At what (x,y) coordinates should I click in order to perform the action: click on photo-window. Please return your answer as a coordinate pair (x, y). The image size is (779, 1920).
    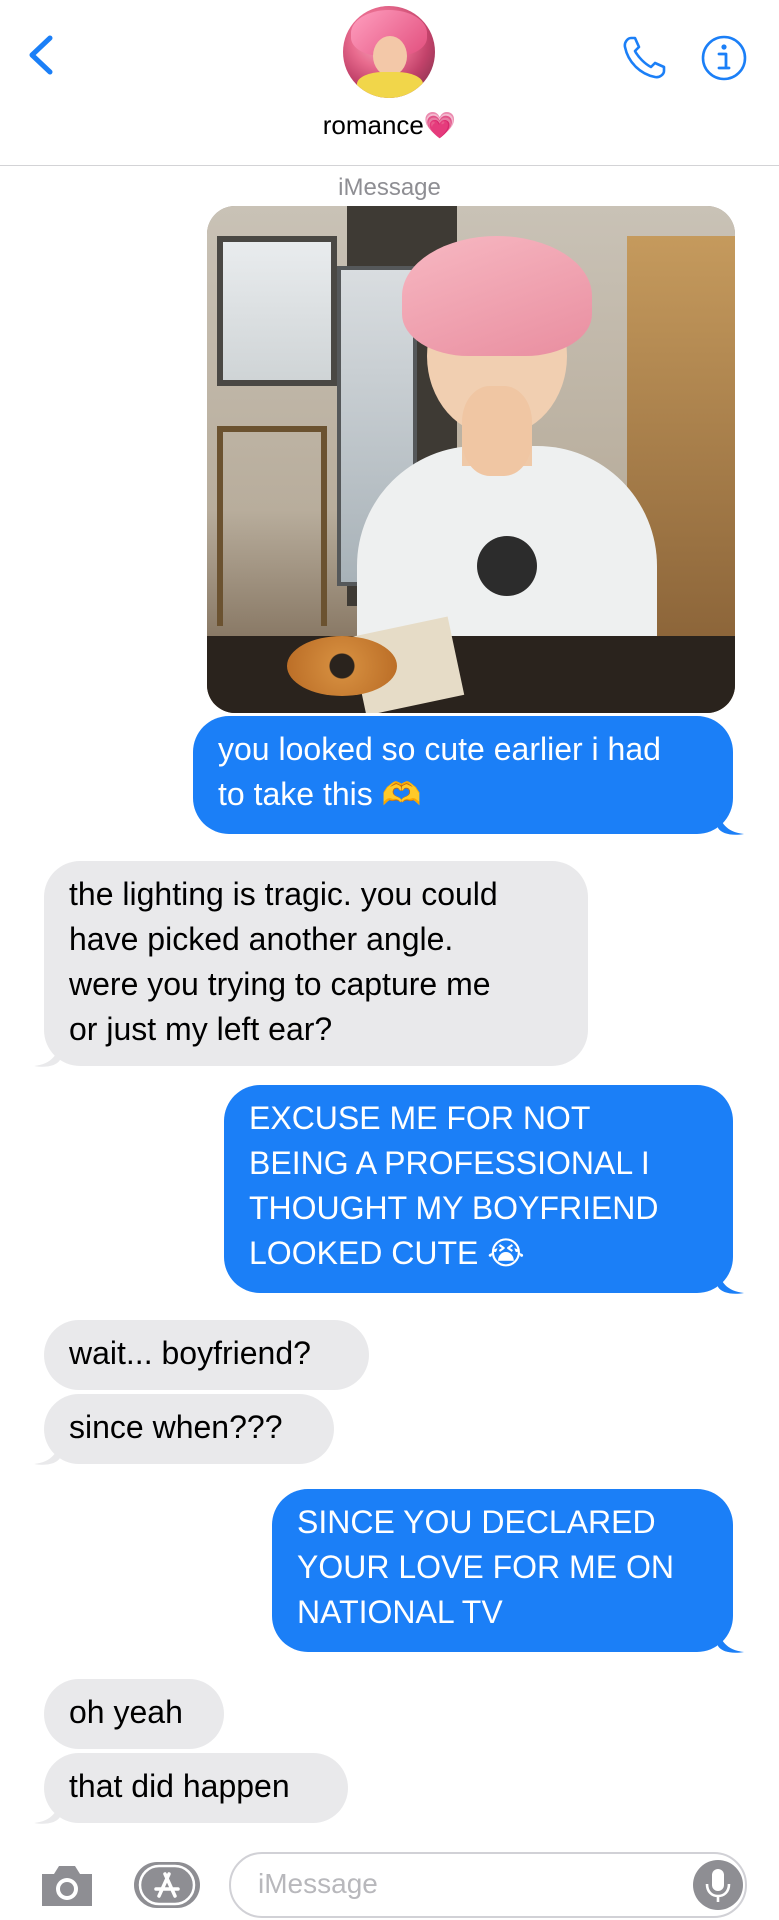
    Looking at the image, I should click on (277, 311).